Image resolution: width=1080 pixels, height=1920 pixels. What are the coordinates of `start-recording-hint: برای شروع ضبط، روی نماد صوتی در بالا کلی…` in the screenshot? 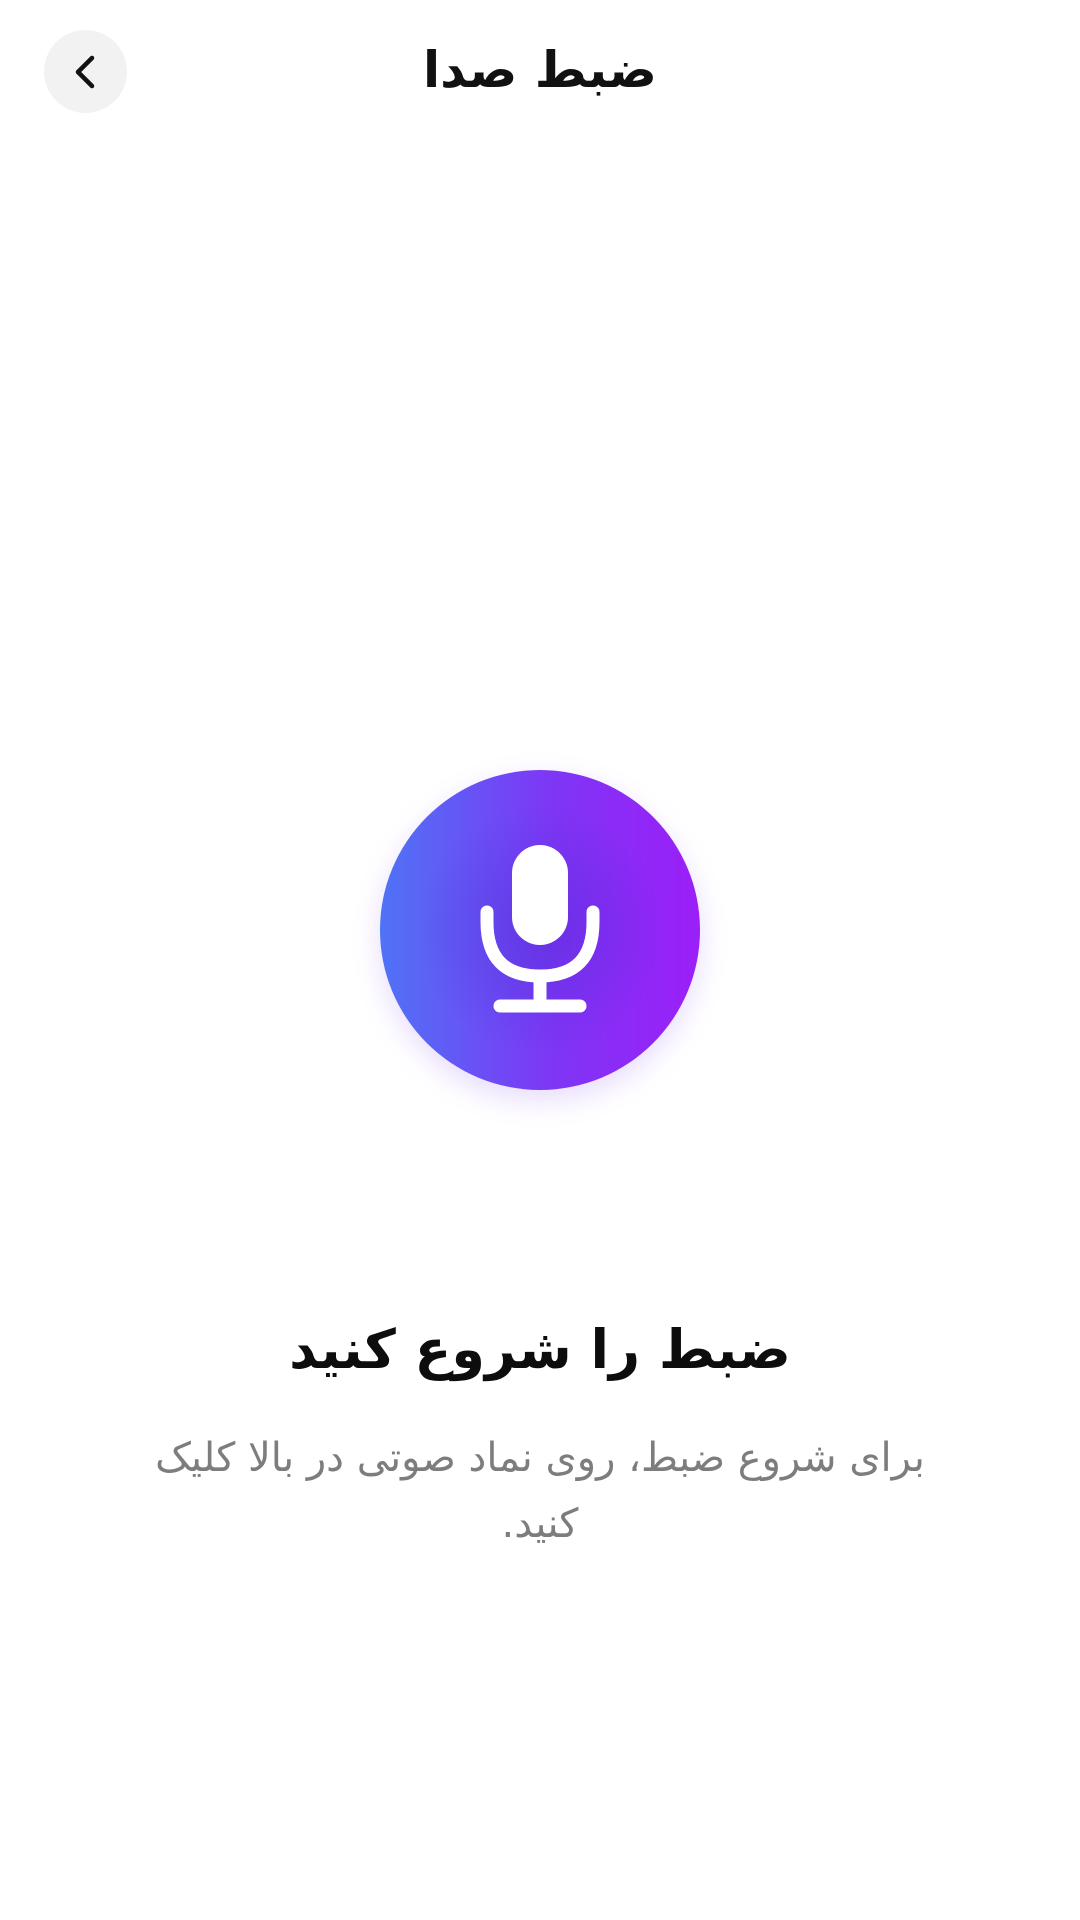 It's located at (540, 1491).